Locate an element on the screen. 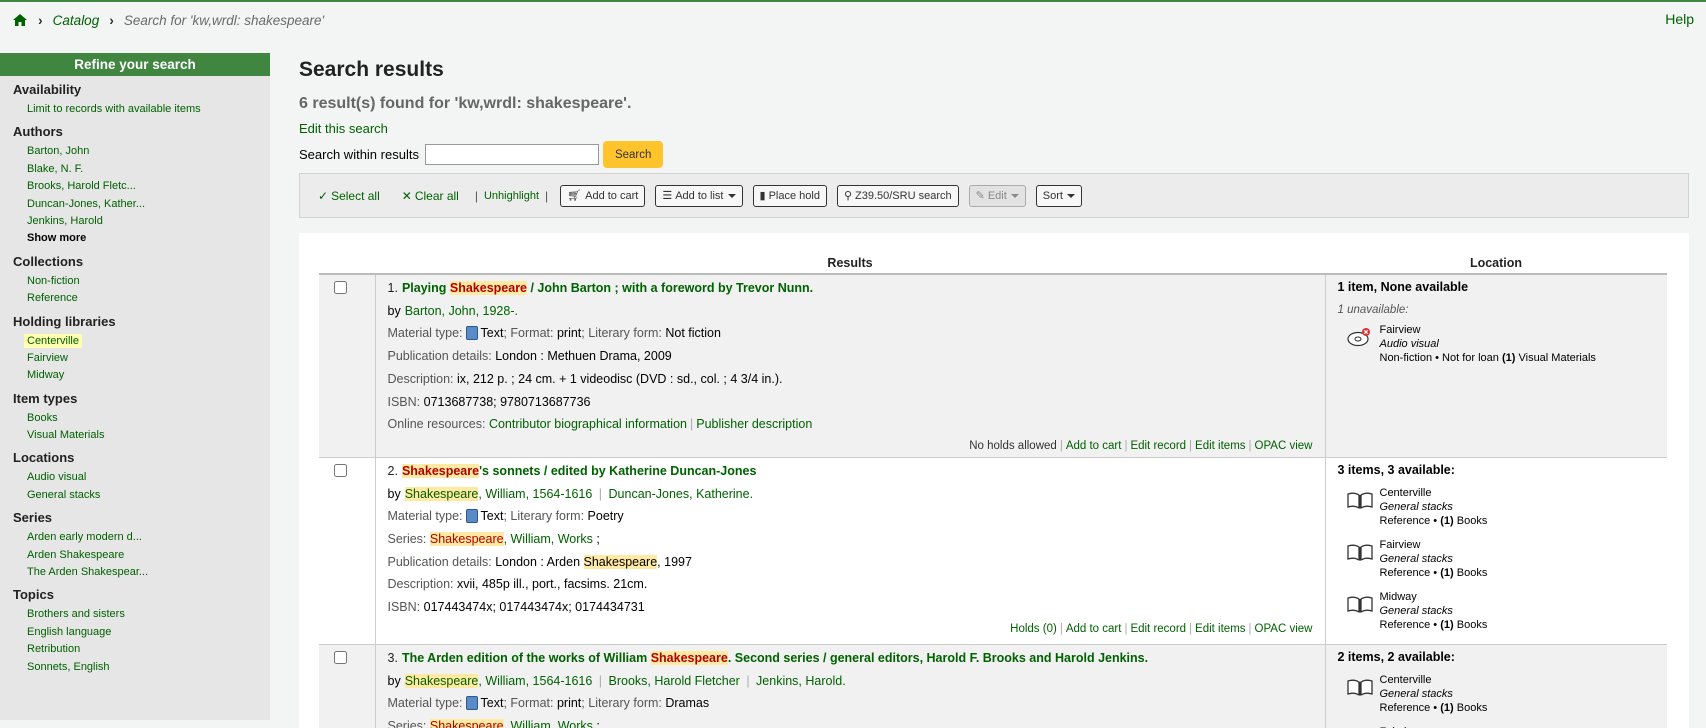 Image resolution: width=1706 pixels, height=728 pixels. facet-item: English language is located at coordinates (148, 632).